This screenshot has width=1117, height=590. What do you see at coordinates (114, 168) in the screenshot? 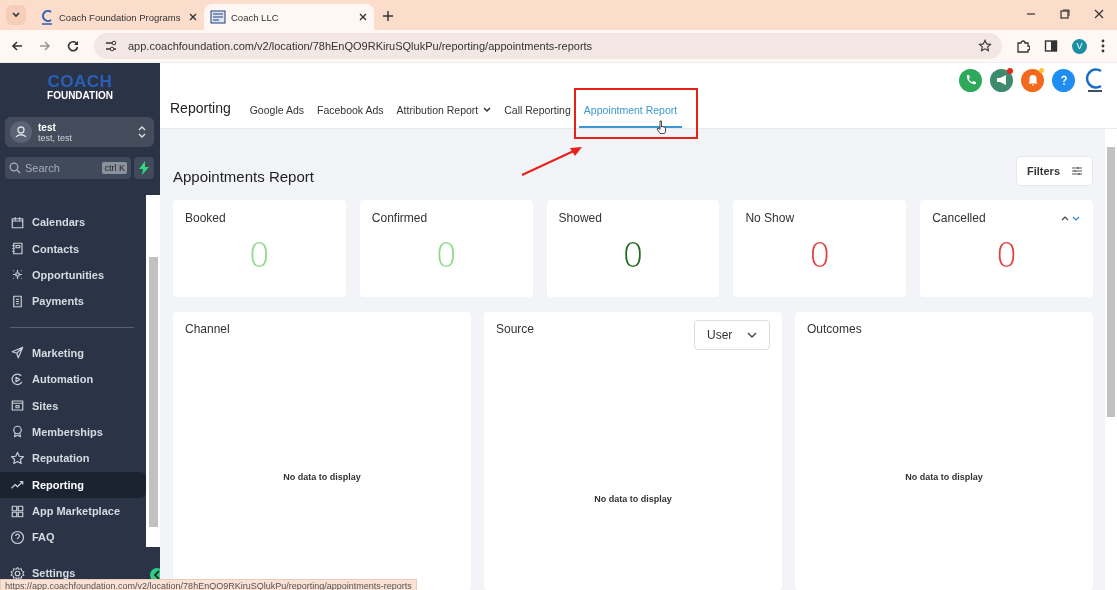
I see `shortcut-key: ctrl K` at bounding box center [114, 168].